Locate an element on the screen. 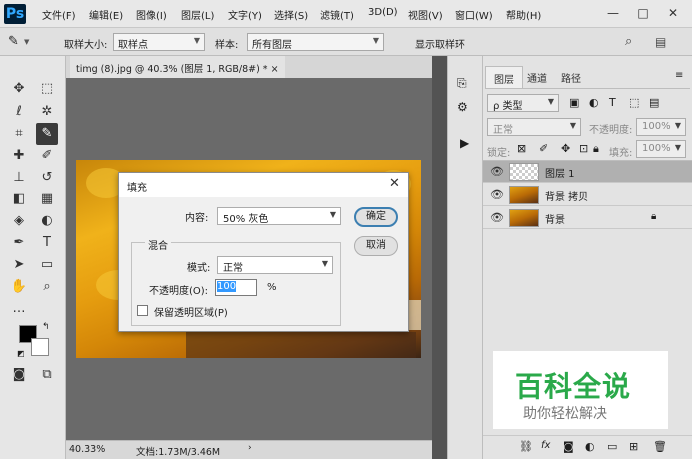 This screenshot has width=692, height=459. swap-colors-icon: ↰ is located at coordinates (46, 327).